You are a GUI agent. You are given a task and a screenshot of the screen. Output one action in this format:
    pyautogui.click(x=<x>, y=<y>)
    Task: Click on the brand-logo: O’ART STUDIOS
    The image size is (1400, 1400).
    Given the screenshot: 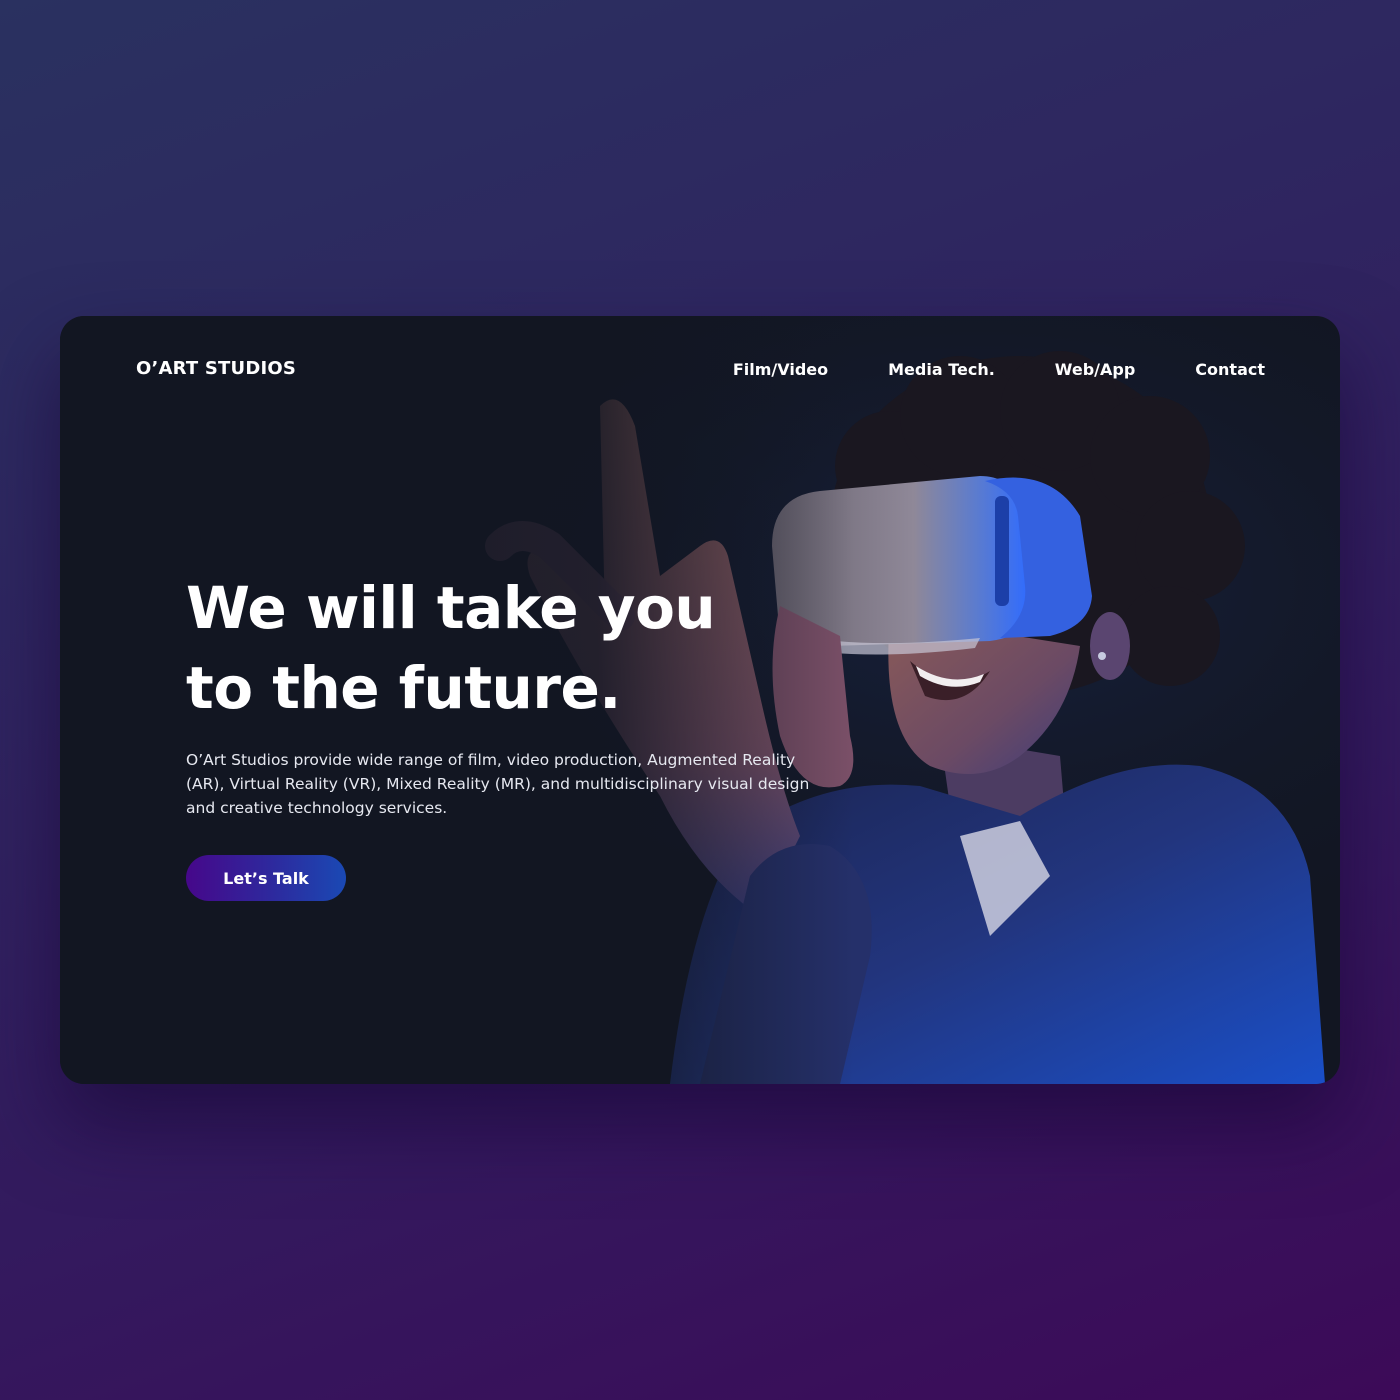 What is the action you would take?
    pyautogui.click(x=216, y=368)
    